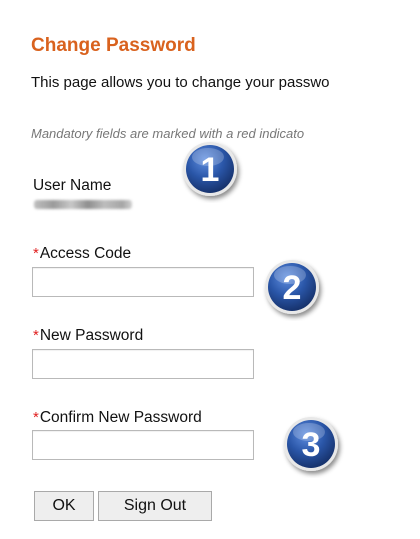 This screenshot has height=539, width=420. Describe the element at coordinates (85, 253) in the screenshot. I see `access-code-label-text: Access Code` at that location.